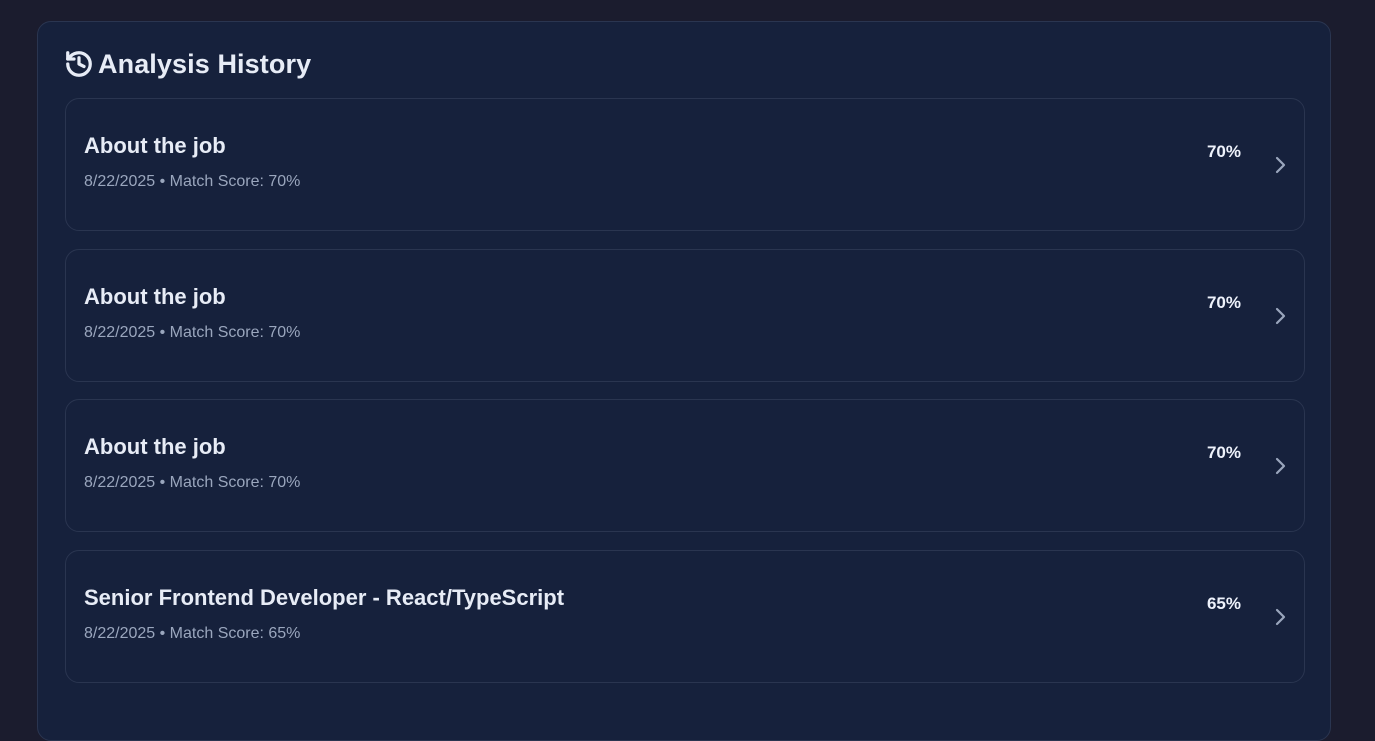  What do you see at coordinates (205, 63) in the screenshot?
I see `page-title: Analysis History` at bounding box center [205, 63].